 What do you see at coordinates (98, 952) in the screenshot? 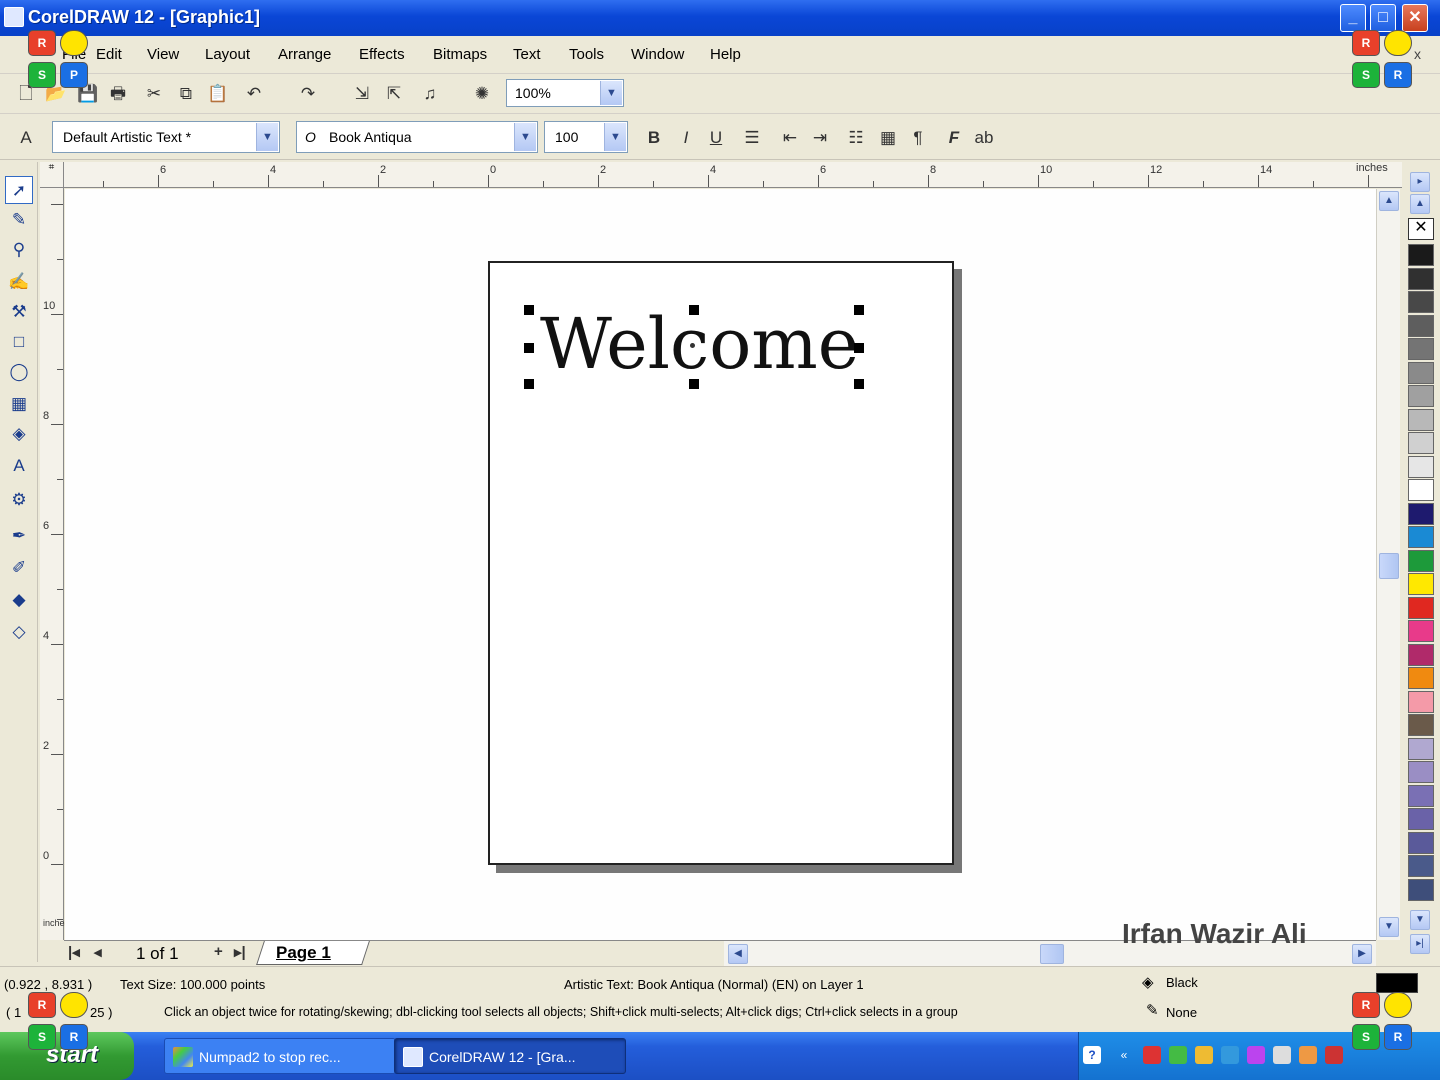
I see `previous-page-button: ◂` at bounding box center [98, 952].